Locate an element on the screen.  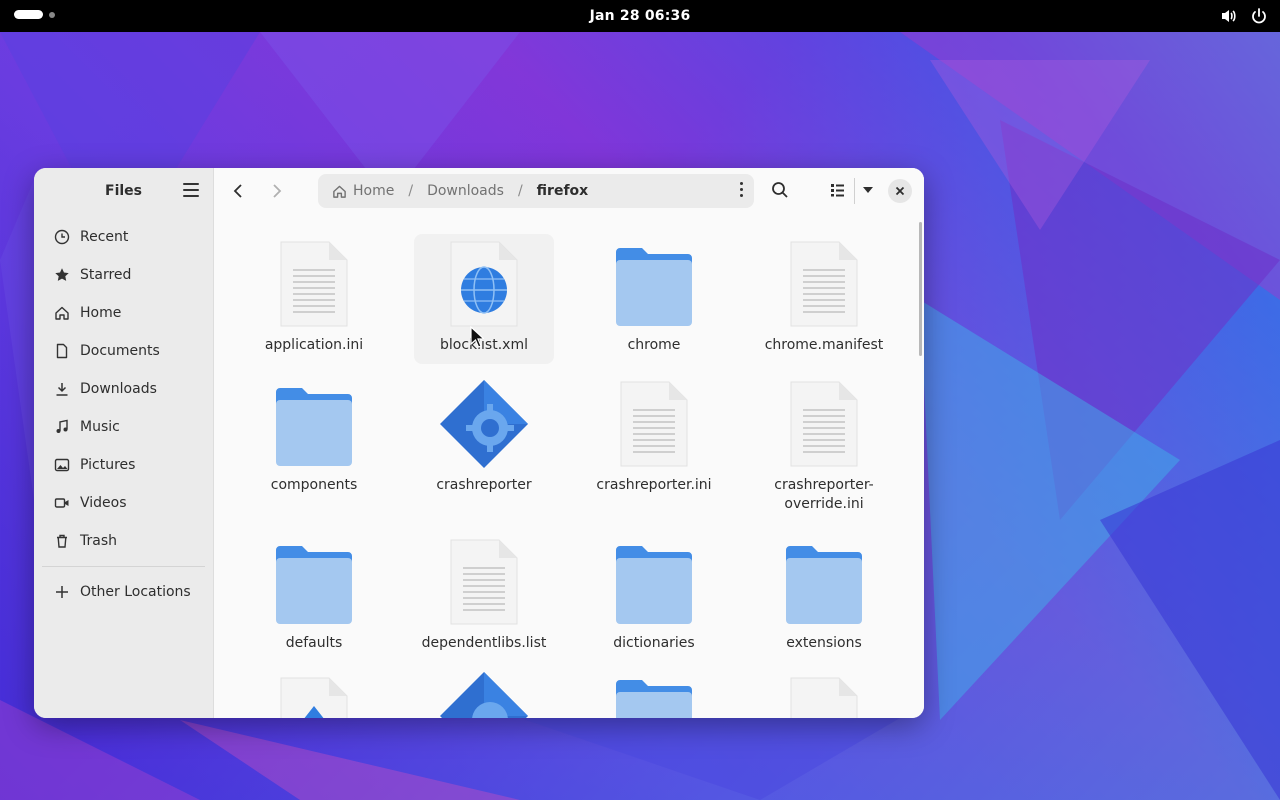
sidebar-item-downloads: Downloads is located at coordinates (123, 389).